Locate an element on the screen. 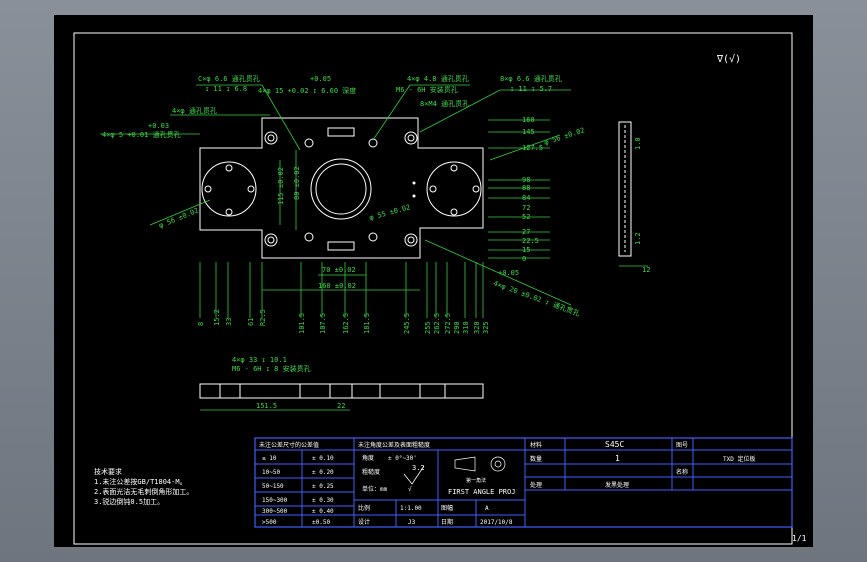 This screenshot has height=562, width=867. scale-label: 比例 is located at coordinates (364, 508).